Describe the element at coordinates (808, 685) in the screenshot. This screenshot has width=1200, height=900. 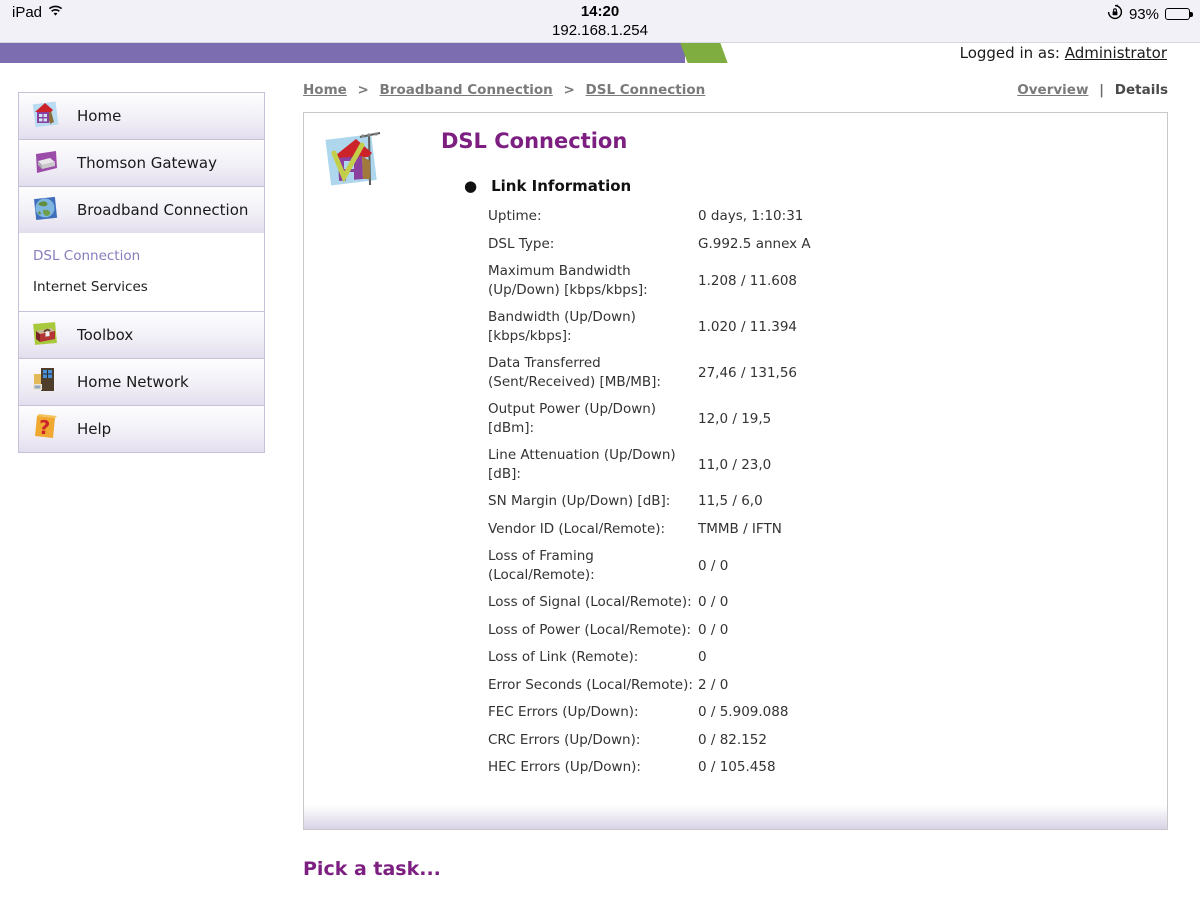
I see `table-row-error-seconds: Error Seconds (Local/Remote): 2 / 0` at that location.